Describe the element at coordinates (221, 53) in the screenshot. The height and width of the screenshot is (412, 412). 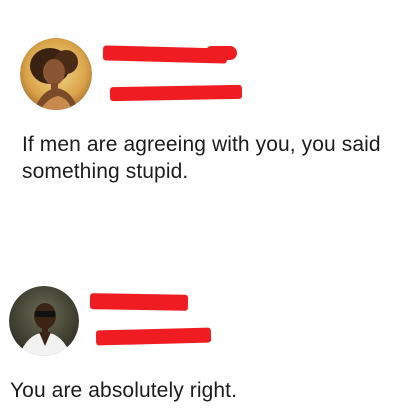
I see `author-name-redaction-tail` at that location.